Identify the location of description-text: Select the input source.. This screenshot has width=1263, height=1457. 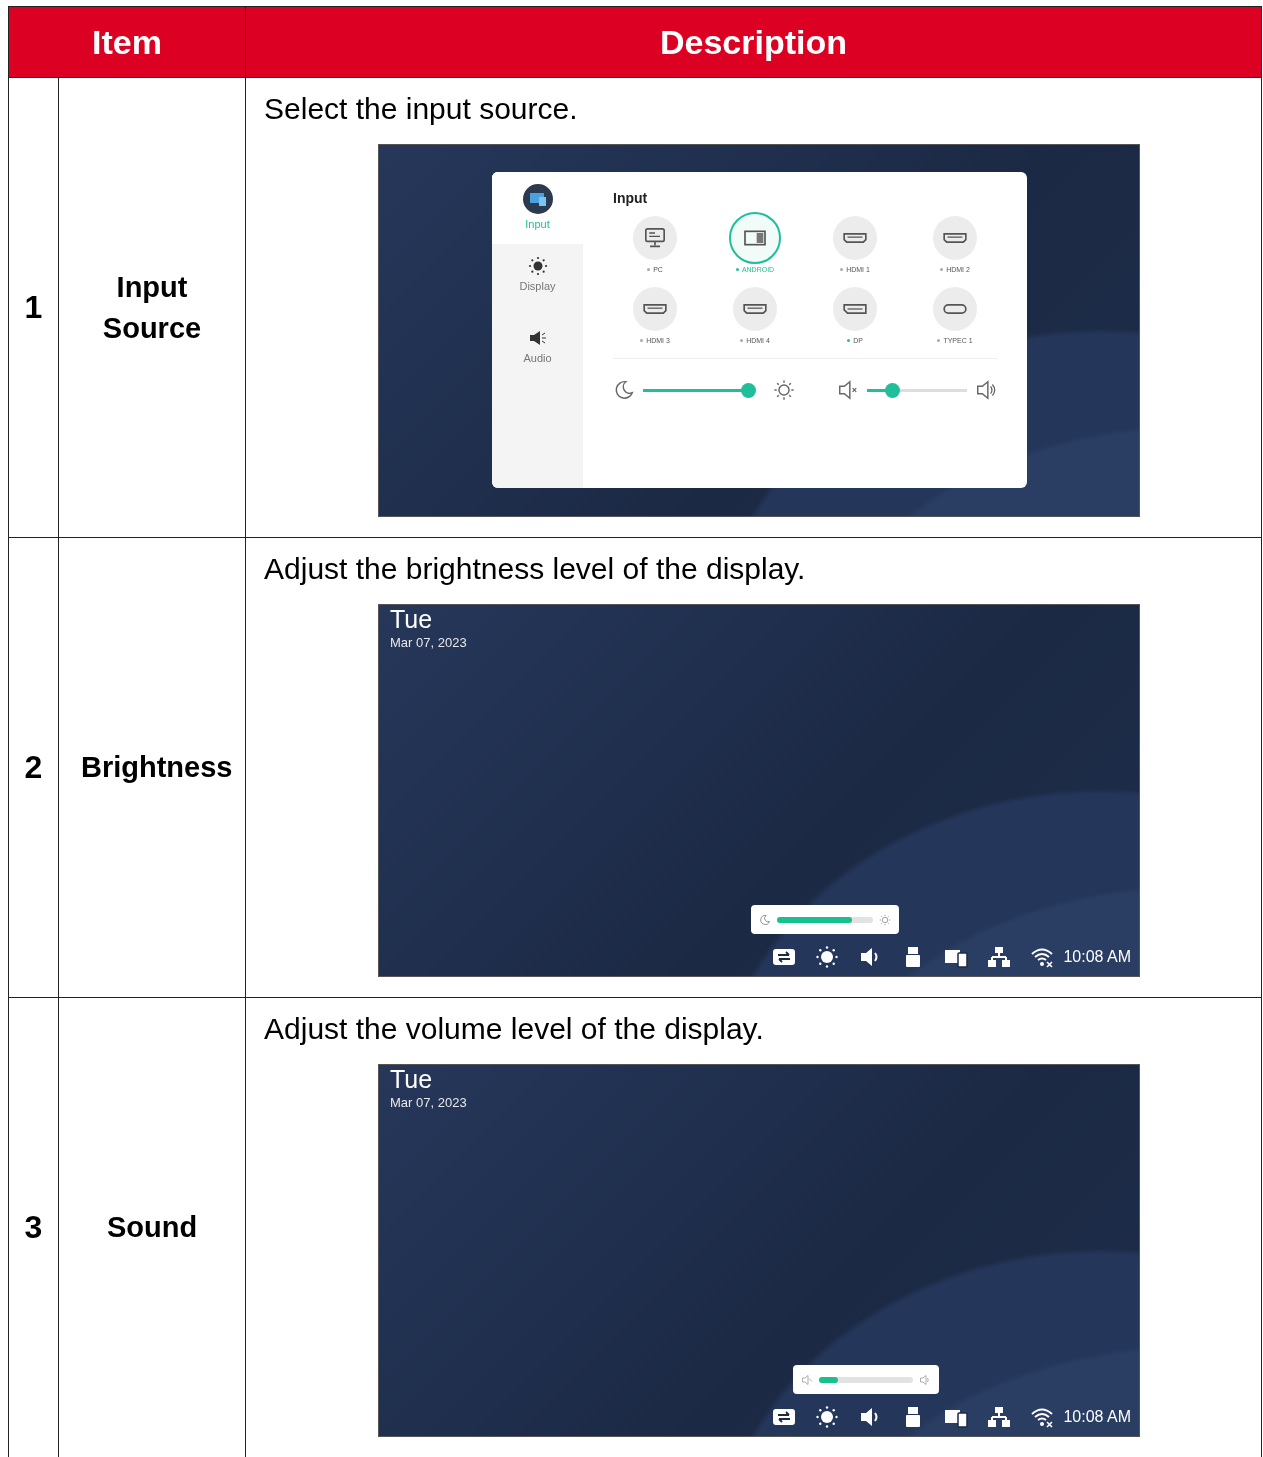
(421, 109).